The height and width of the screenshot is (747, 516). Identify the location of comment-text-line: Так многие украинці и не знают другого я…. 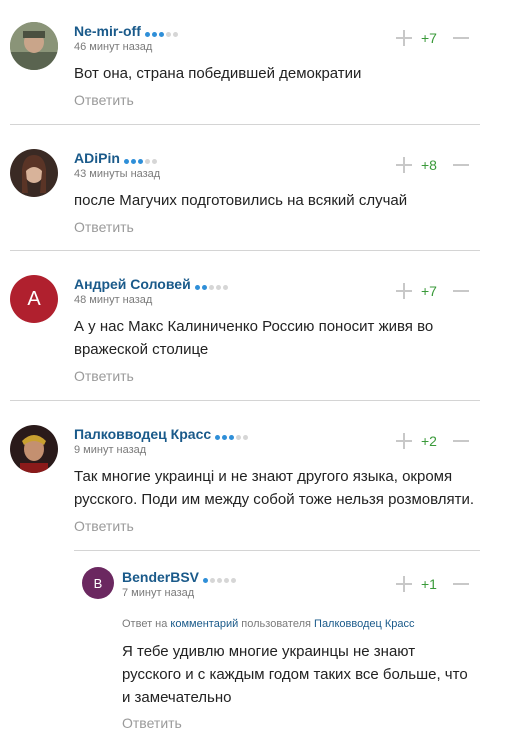
(263, 476).